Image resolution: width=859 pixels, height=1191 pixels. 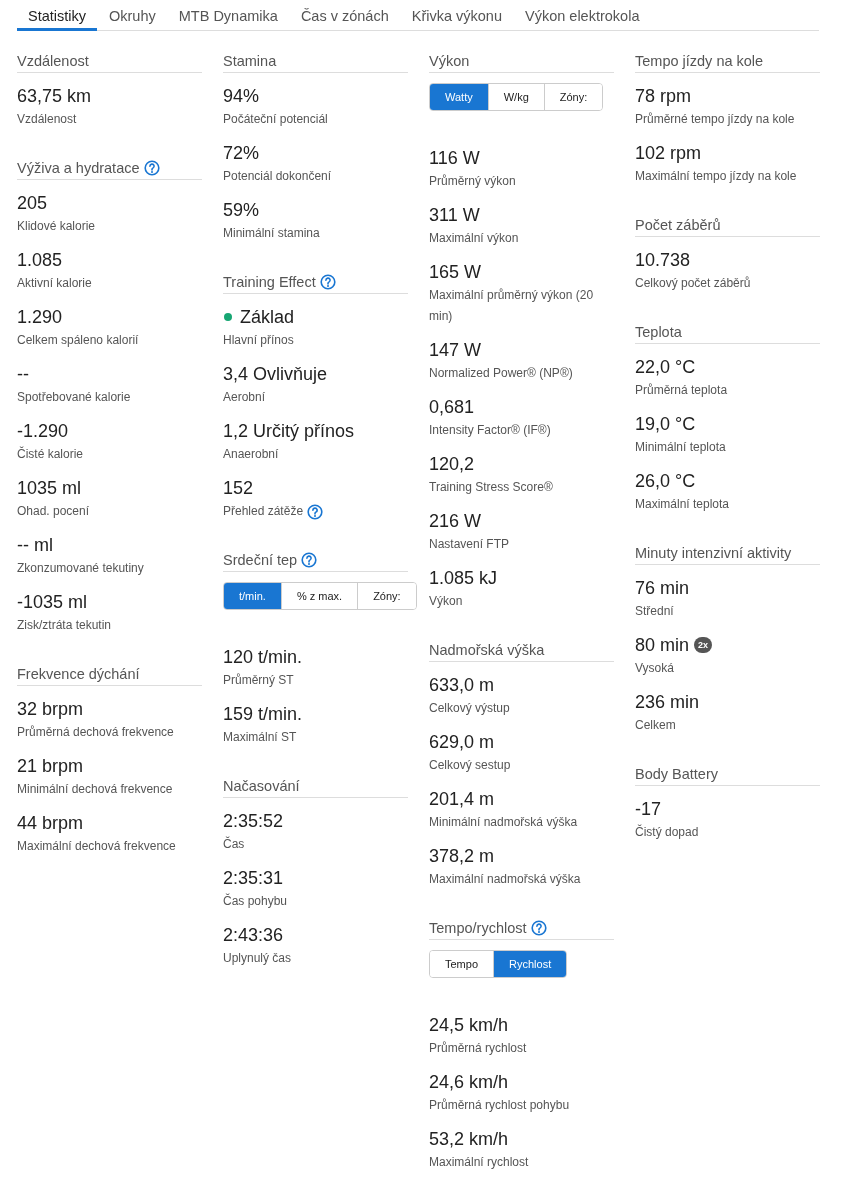 What do you see at coordinates (459, 97) in the screenshot?
I see `toggle-button: Watty` at bounding box center [459, 97].